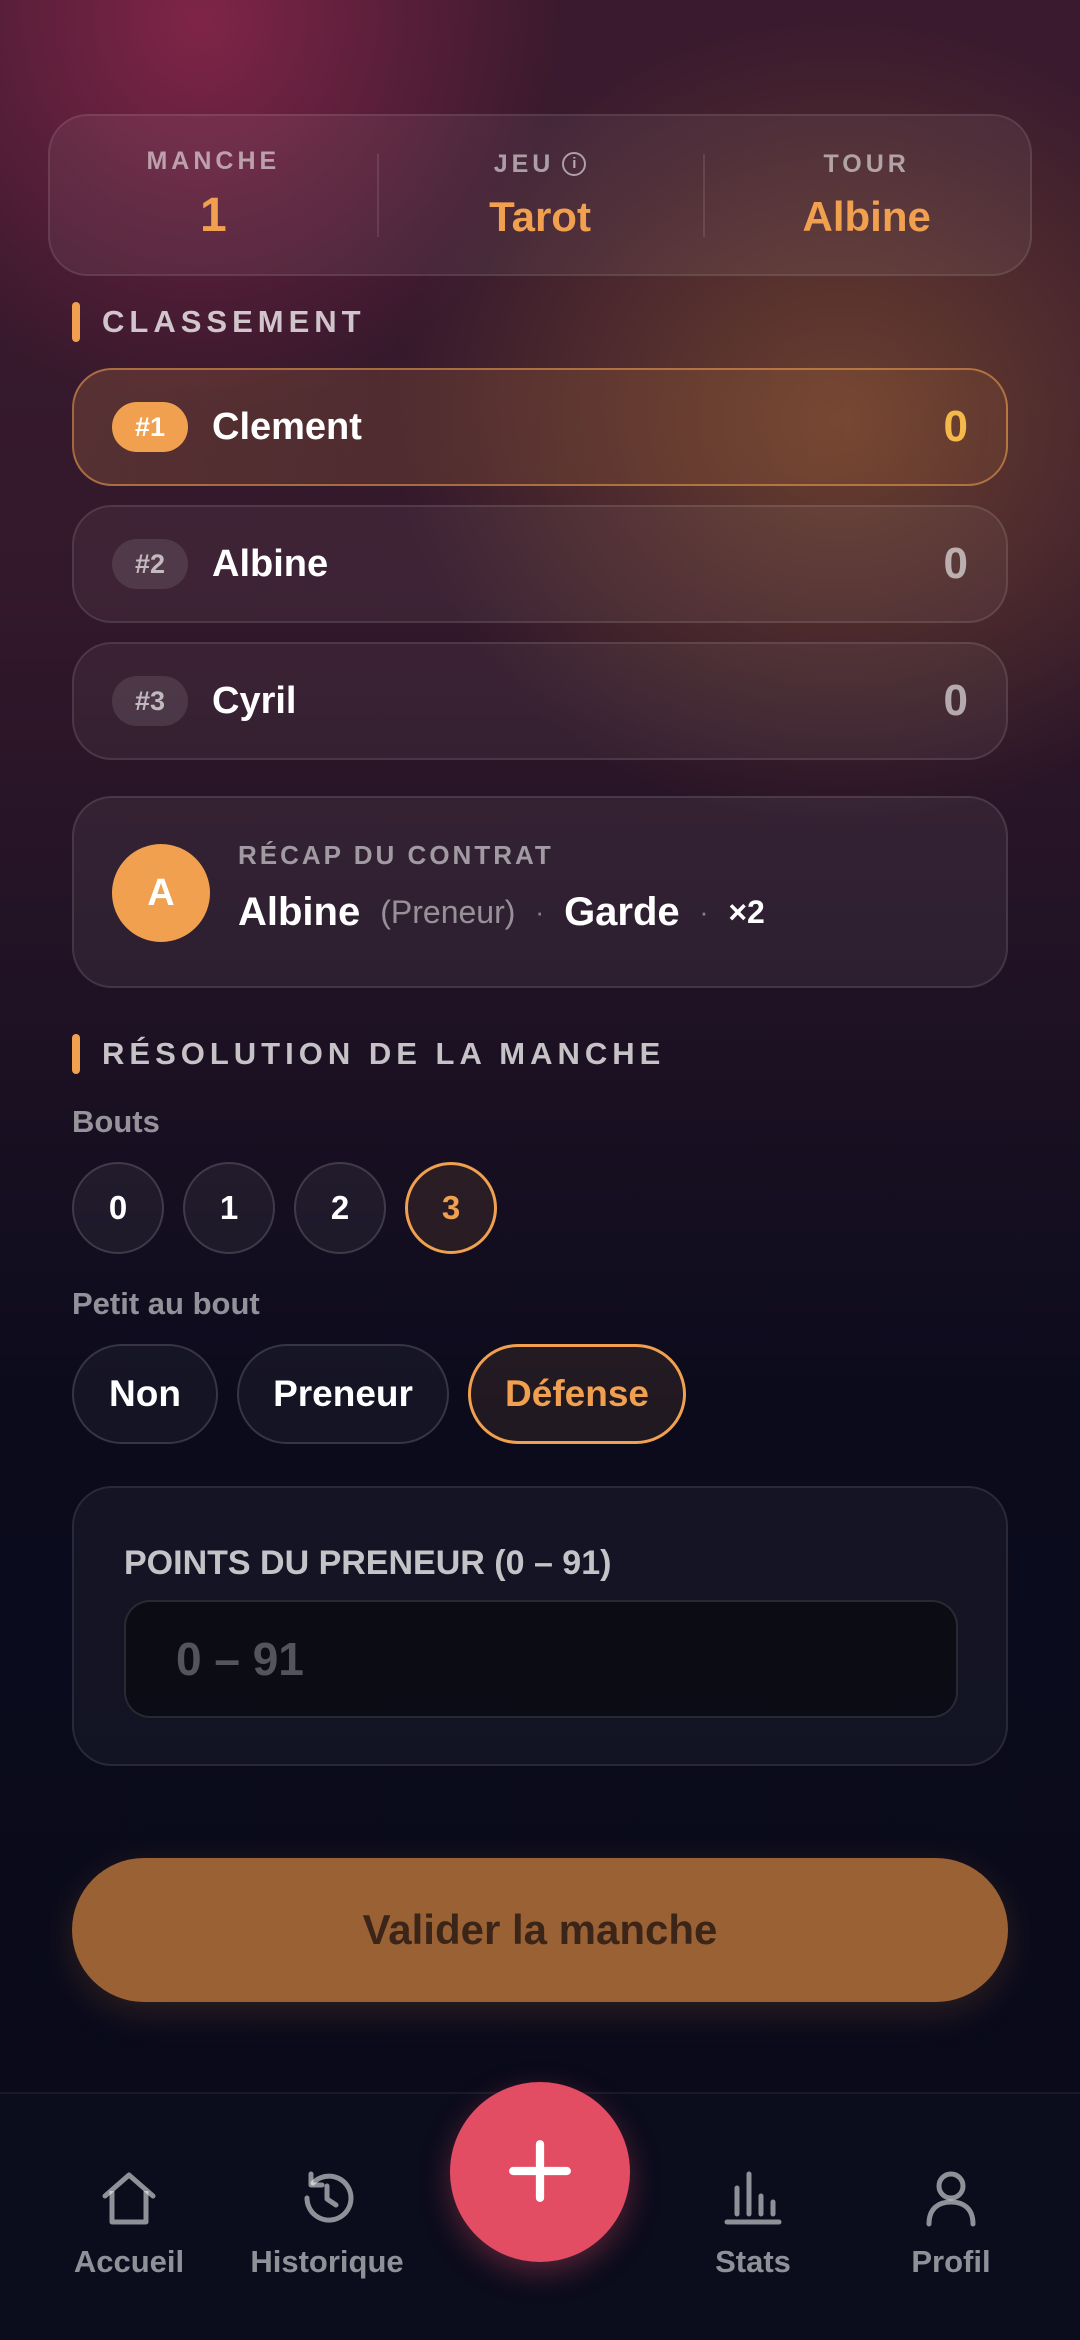  What do you see at coordinates (150, 564) in the screenshot?
I see `rank-badge: #2` at bounding box center [150, 564].